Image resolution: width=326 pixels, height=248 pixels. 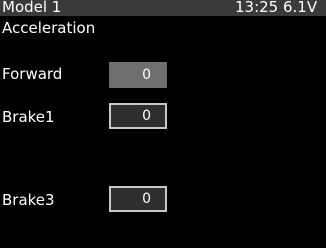 What do you see at coordinates (32, 74) in the screenshot?
I see `forward-label: Forward` at bounding box center [32, 74].